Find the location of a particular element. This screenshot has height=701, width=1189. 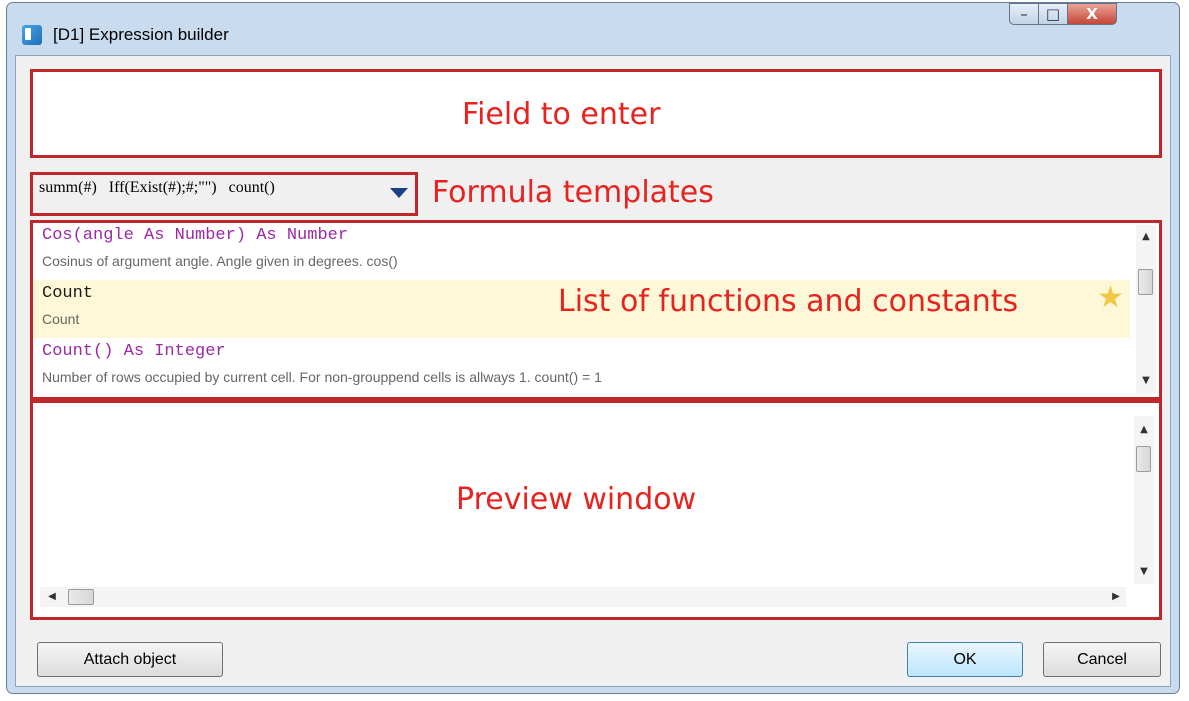

minimize-button: – is located at coordinates (1024, 14).